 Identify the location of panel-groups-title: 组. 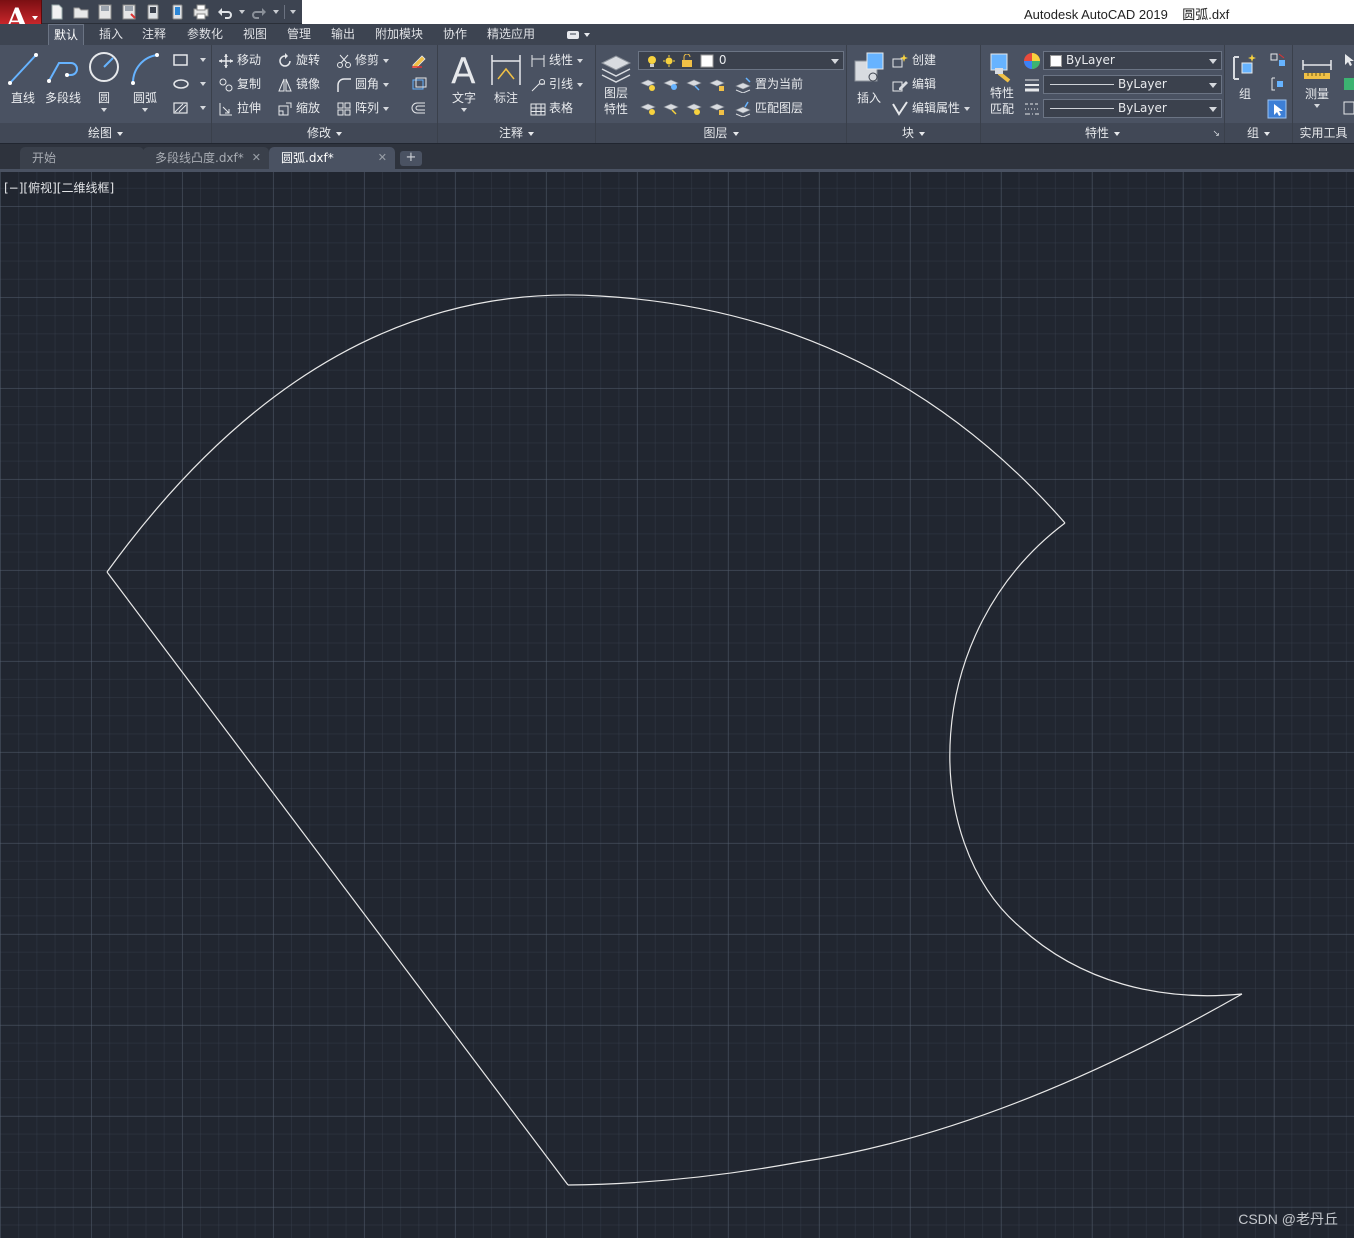
(1258, 133).